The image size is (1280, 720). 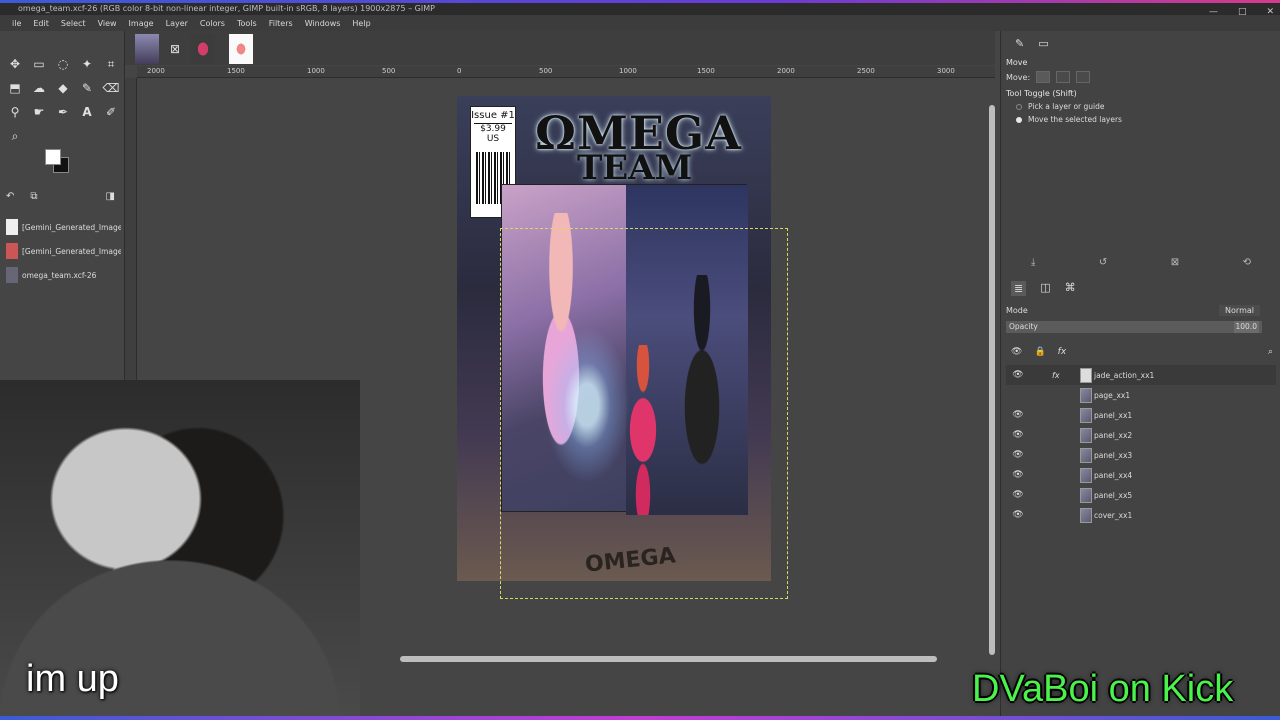 I want to click on ruler-tick: 1000, so click(x=628, y=71).